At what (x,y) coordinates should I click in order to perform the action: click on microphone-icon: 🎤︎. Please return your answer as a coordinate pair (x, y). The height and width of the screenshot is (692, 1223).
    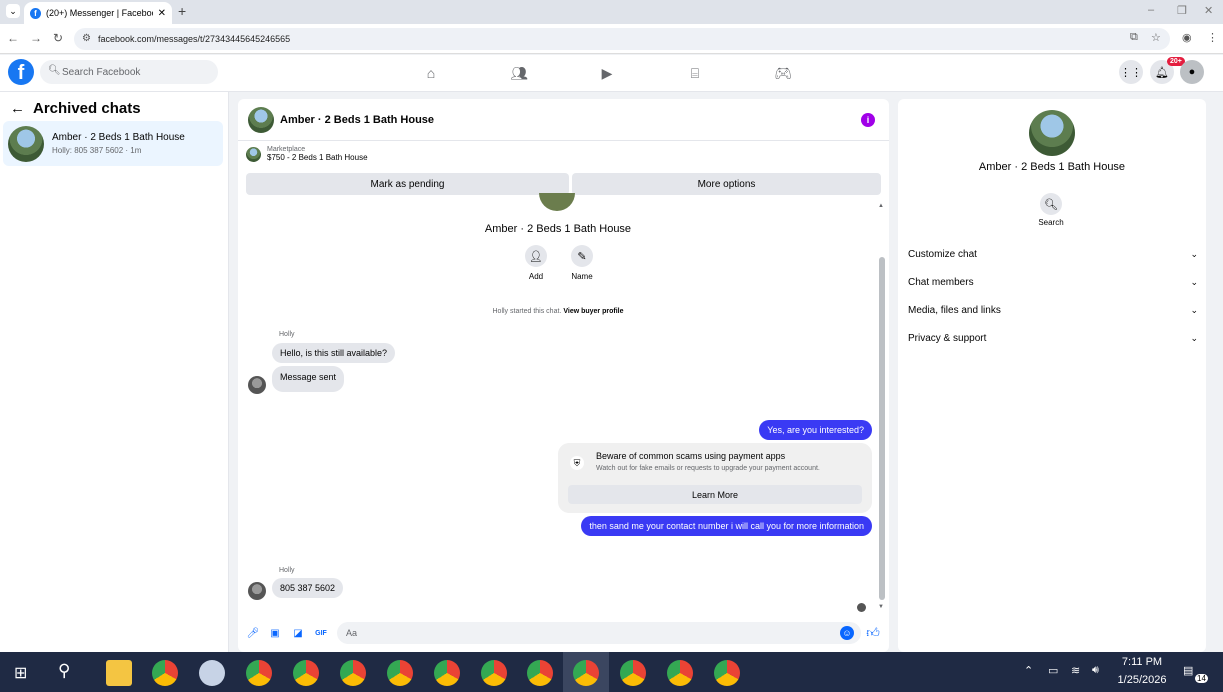
    Looking at the image, I should click on (253, 633).